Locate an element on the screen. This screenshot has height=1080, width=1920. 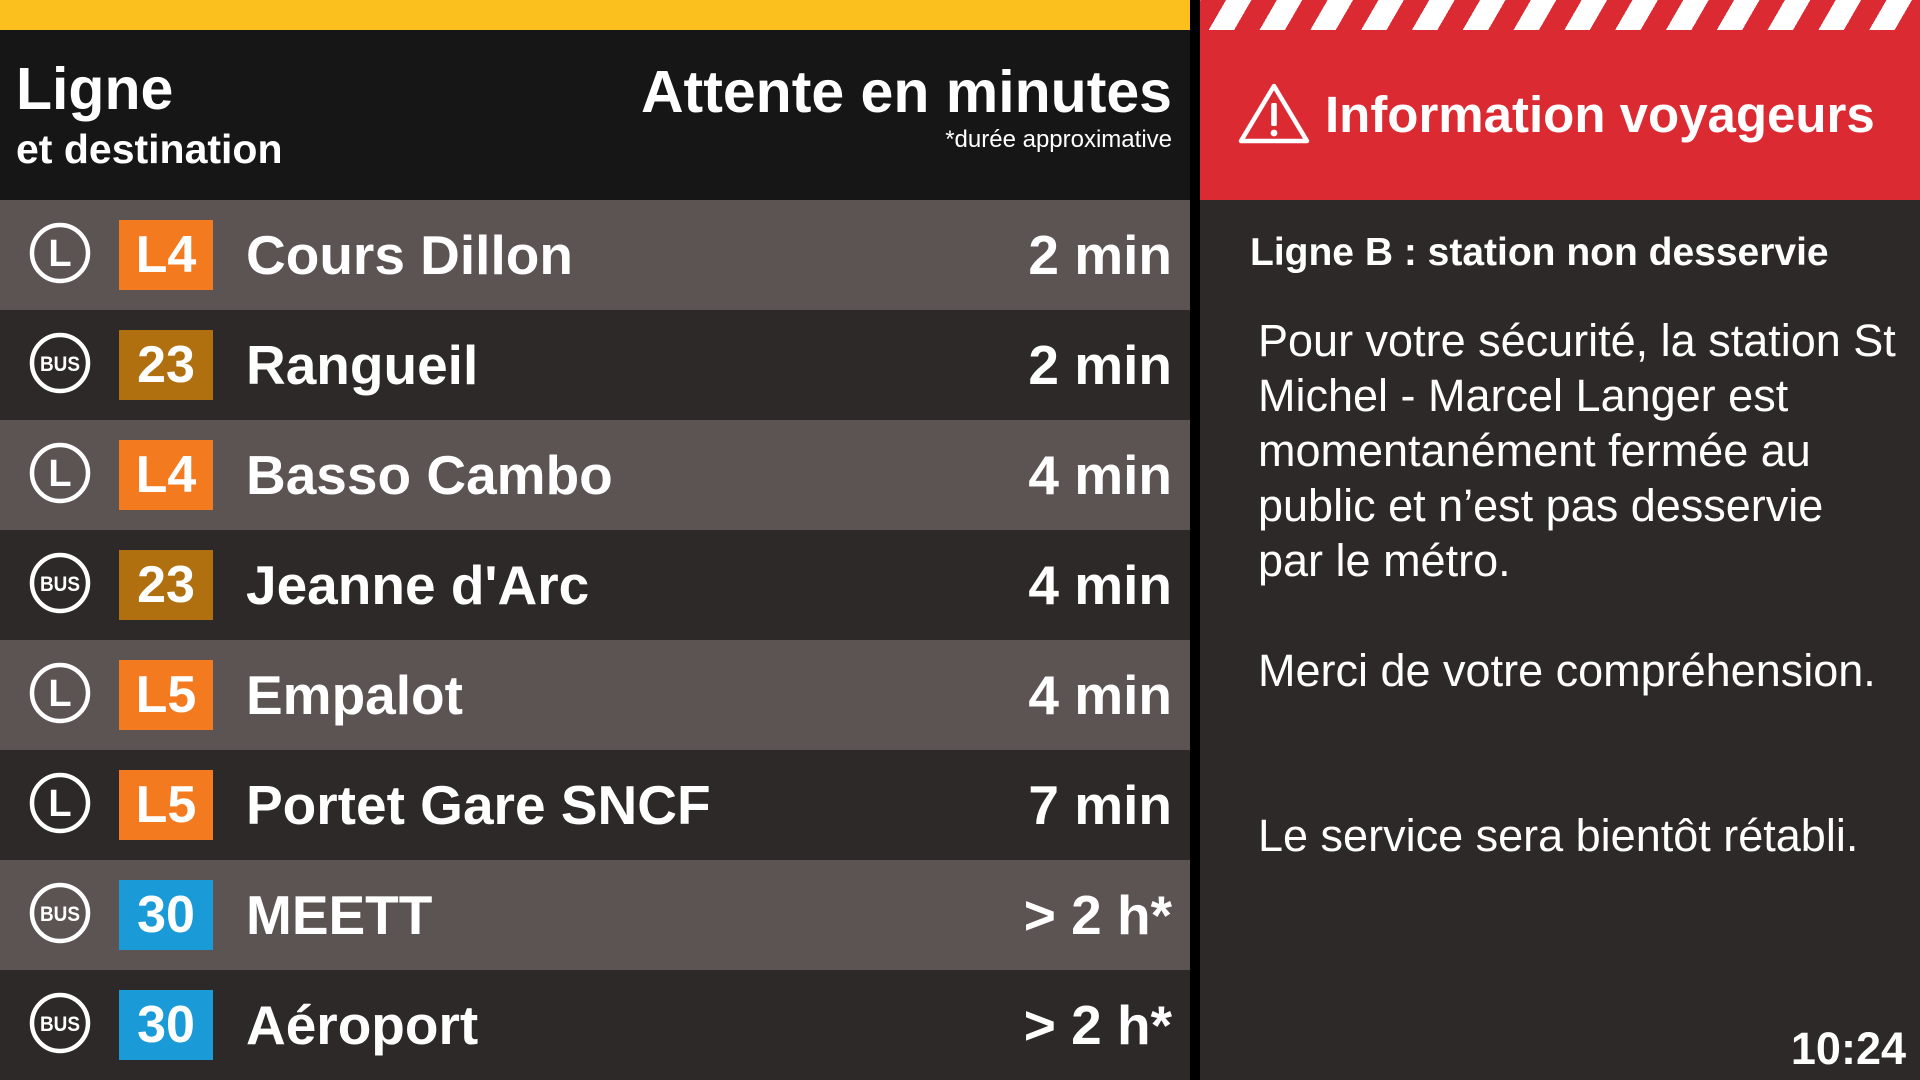
destination-name: MEETT is located at coordinates (339, 915).